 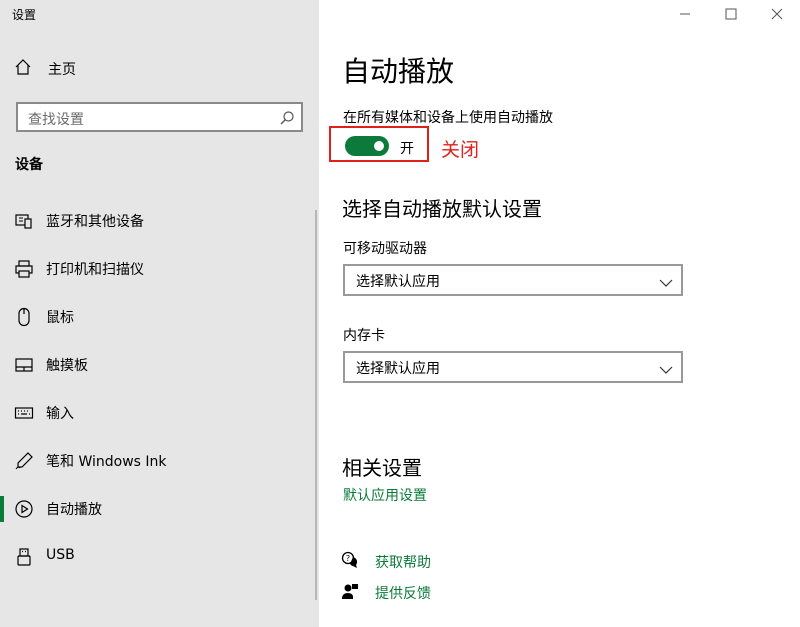 What do you see at coordinates (350, 593) in the screenshot?
I see `feedback-icon` at bounding box center [350, 593].